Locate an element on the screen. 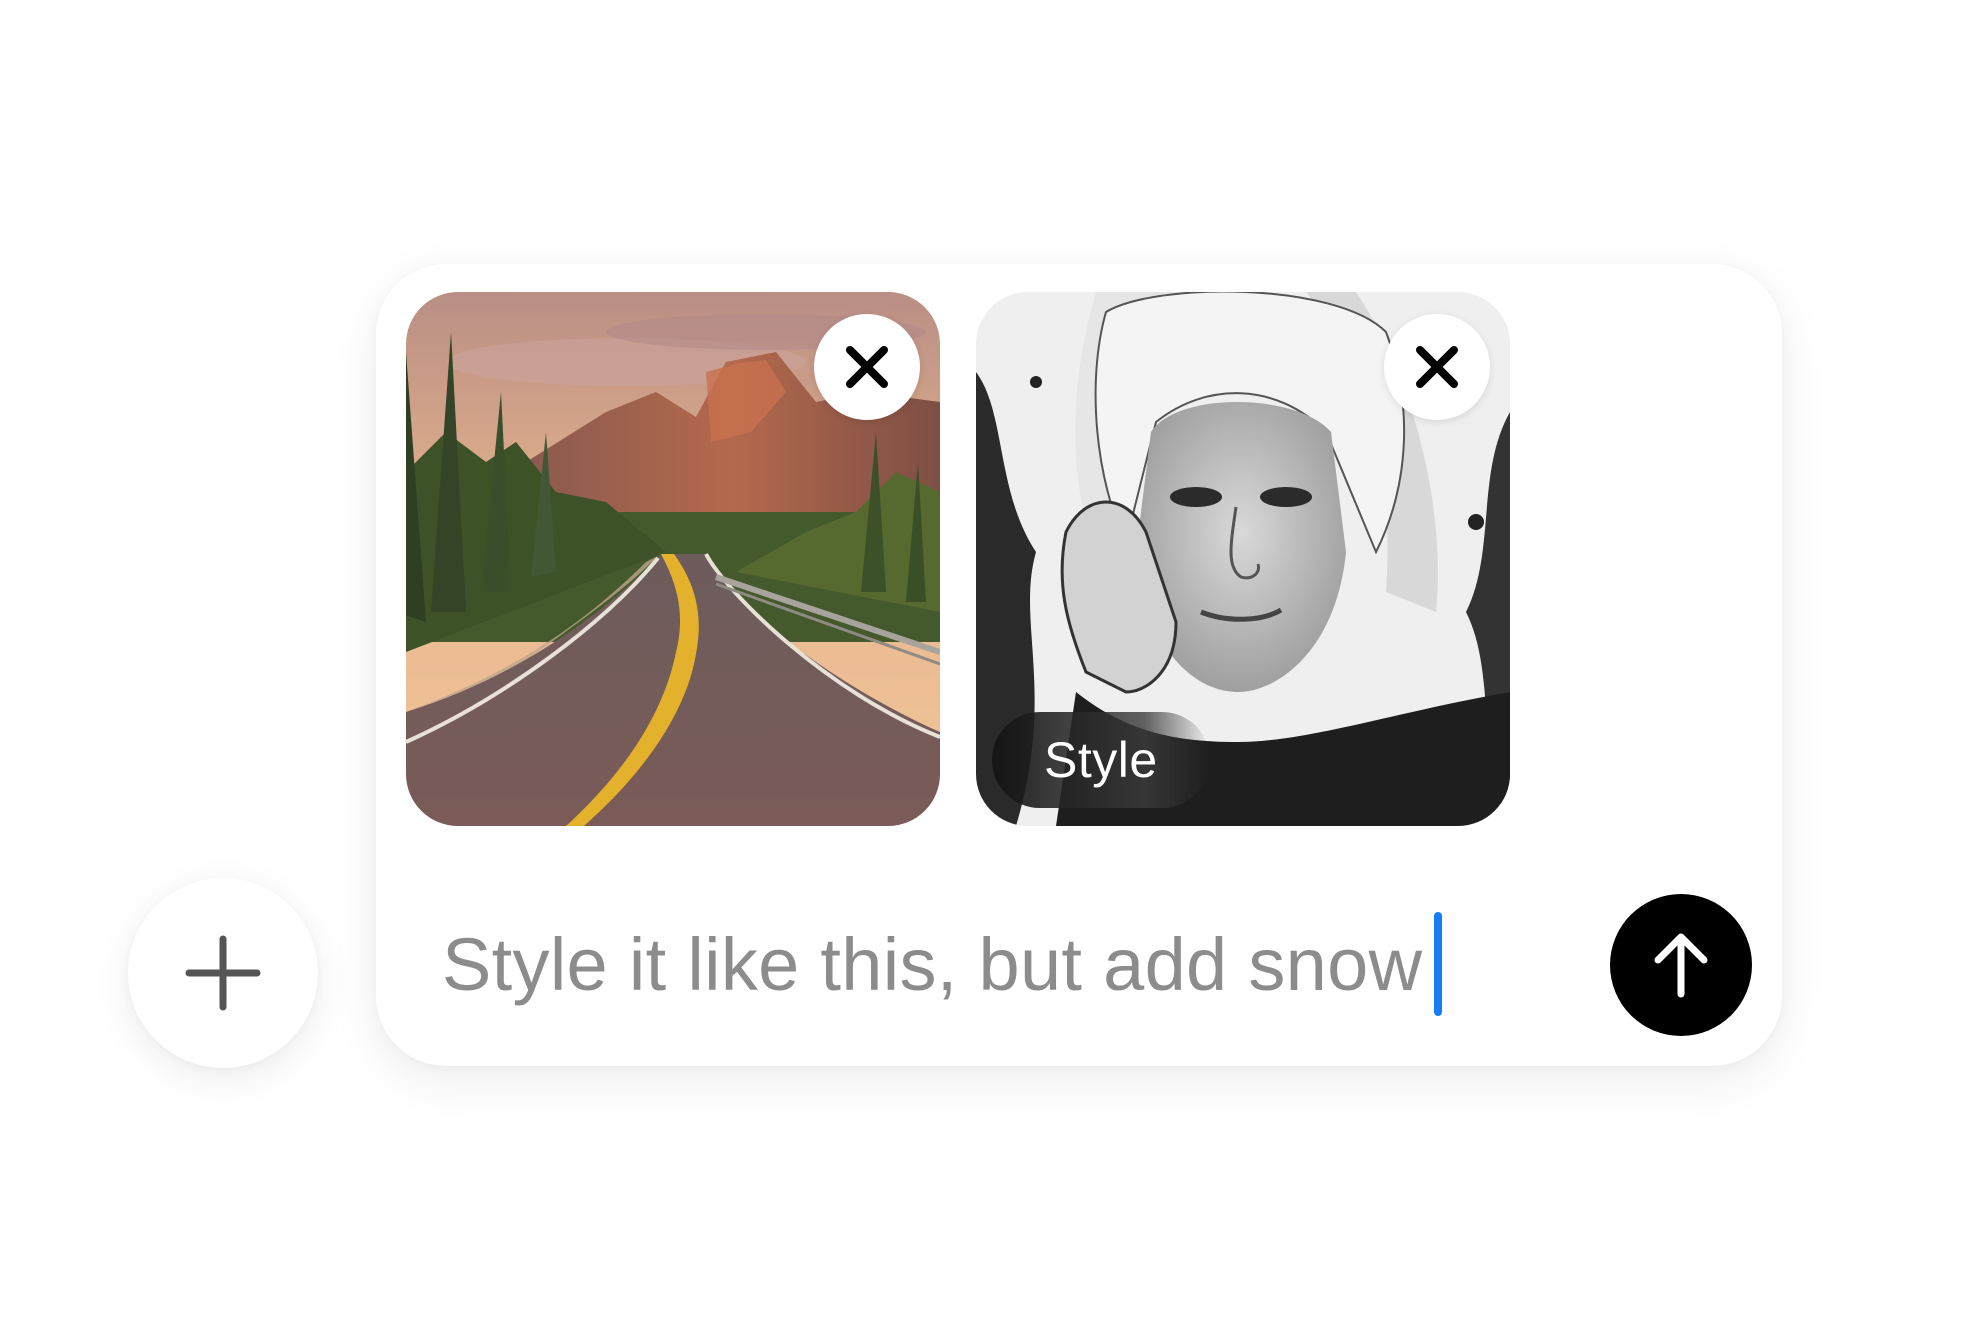  prompt-text: Style it like this, but add snow is located at coordinates (932, 964).